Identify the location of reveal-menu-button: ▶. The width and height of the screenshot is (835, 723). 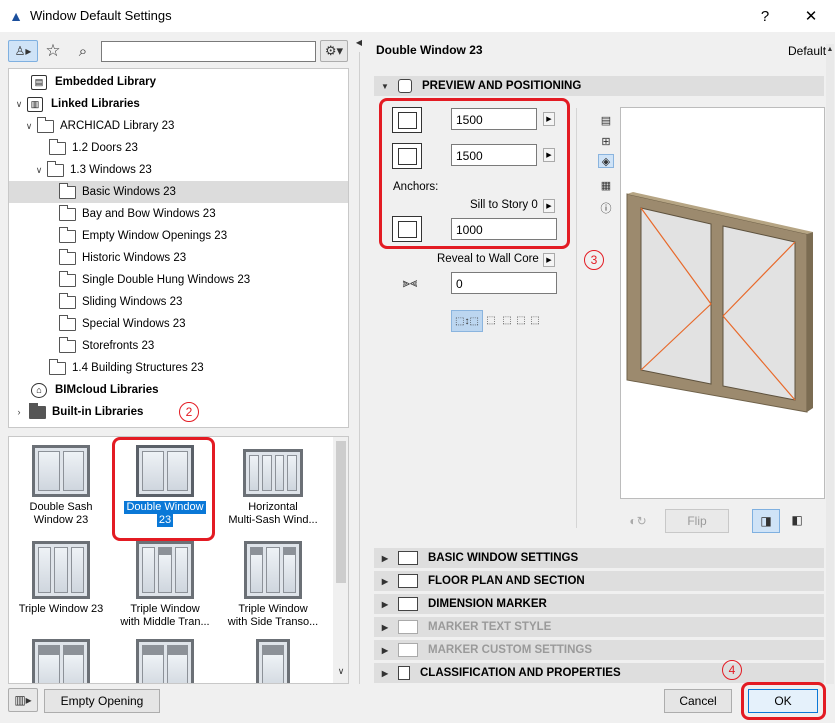
(549, 260).